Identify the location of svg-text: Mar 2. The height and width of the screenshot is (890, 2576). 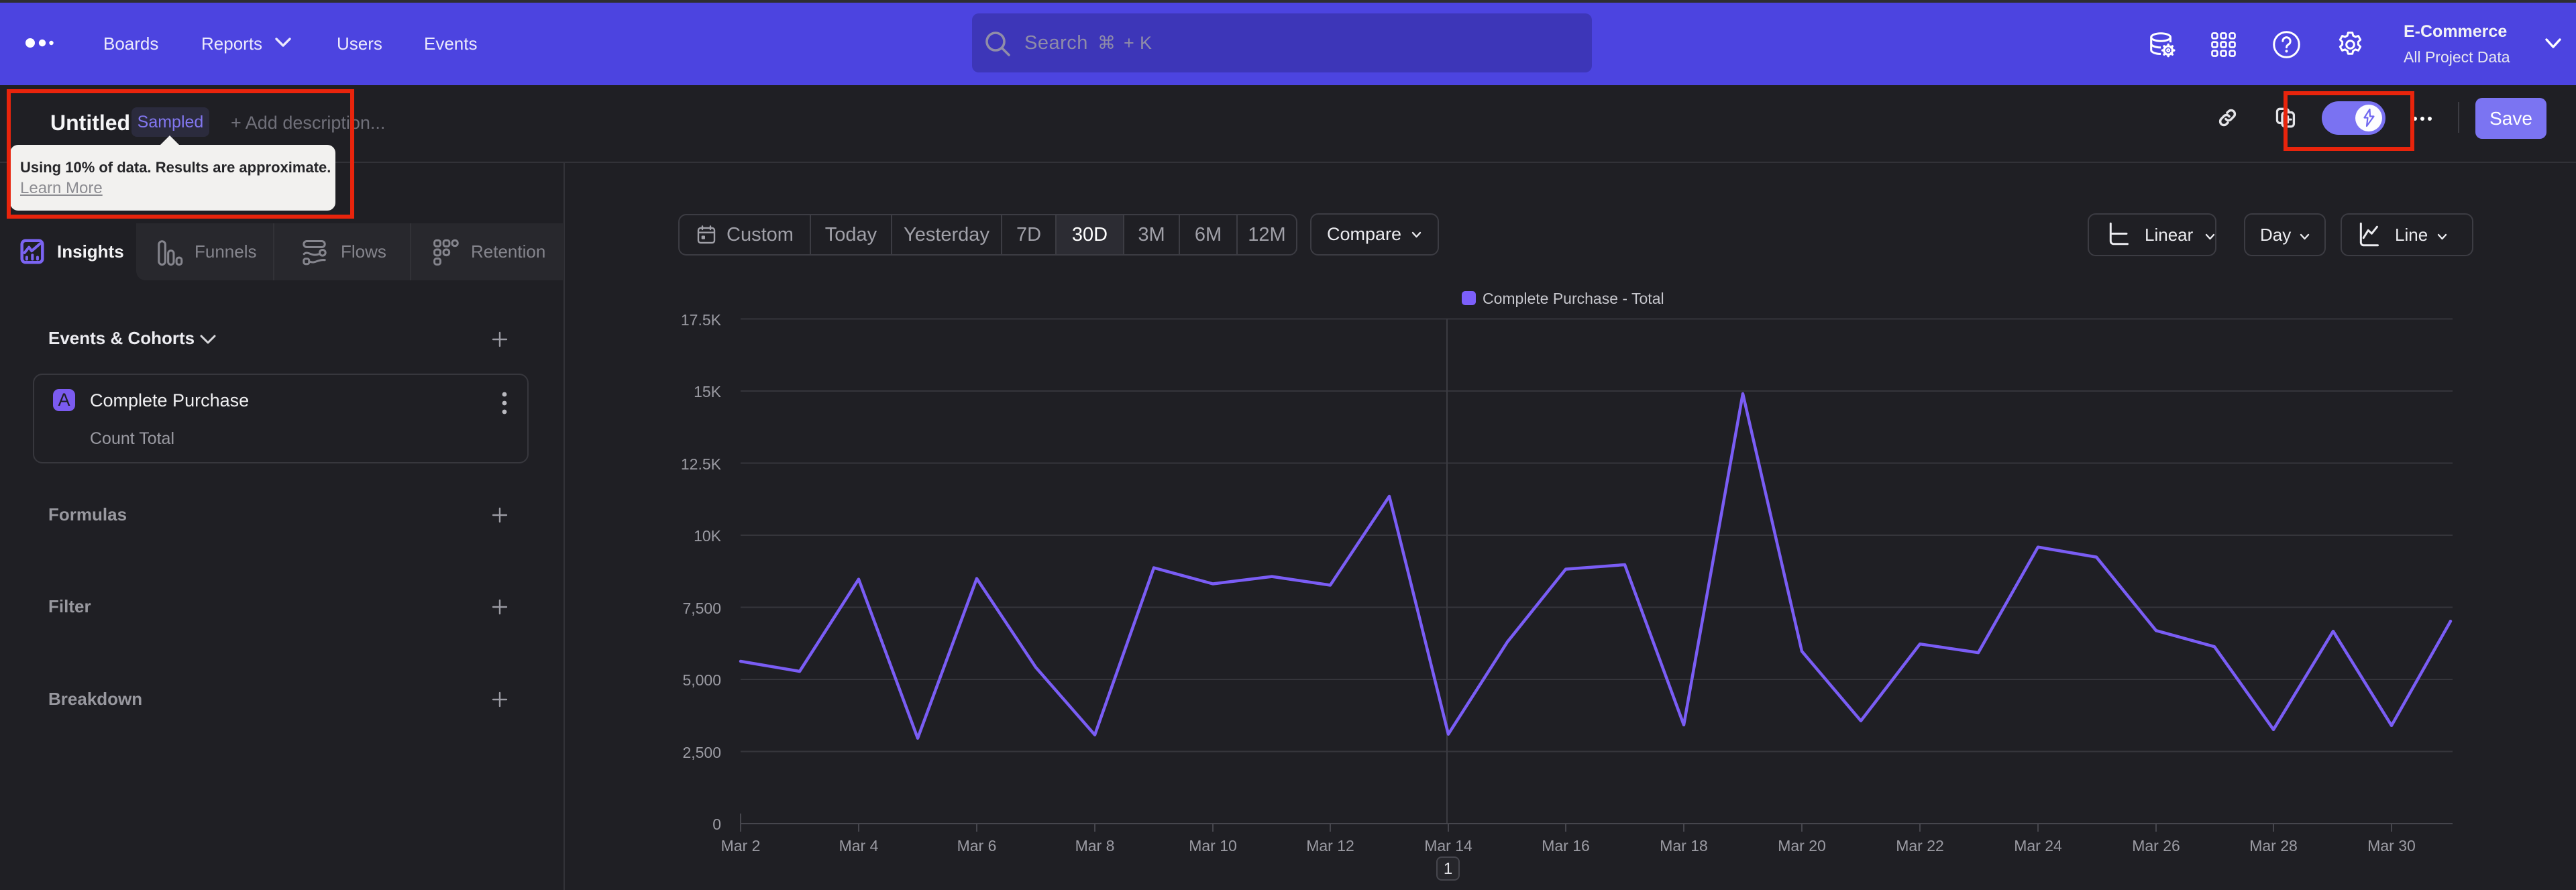
(741, 845).